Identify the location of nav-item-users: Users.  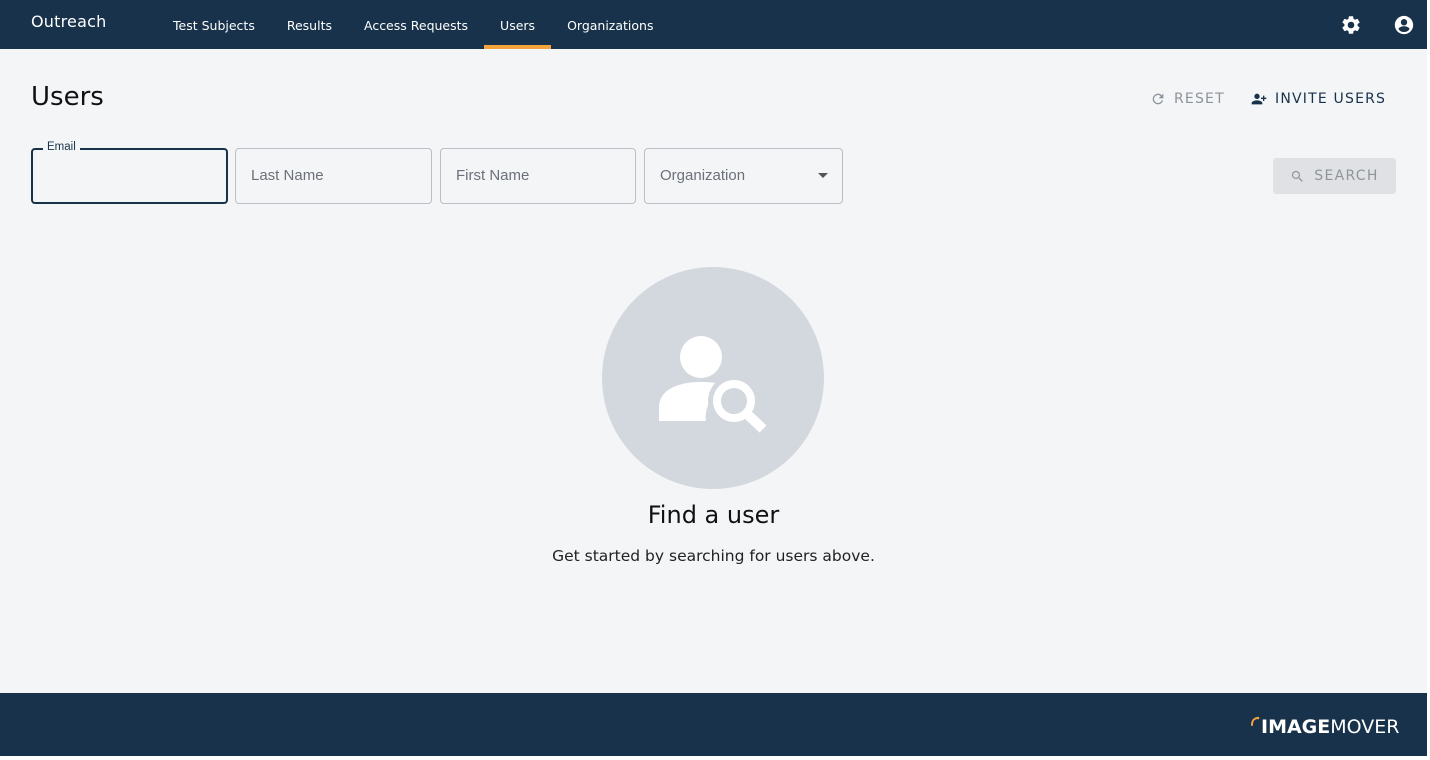
(518, 24).